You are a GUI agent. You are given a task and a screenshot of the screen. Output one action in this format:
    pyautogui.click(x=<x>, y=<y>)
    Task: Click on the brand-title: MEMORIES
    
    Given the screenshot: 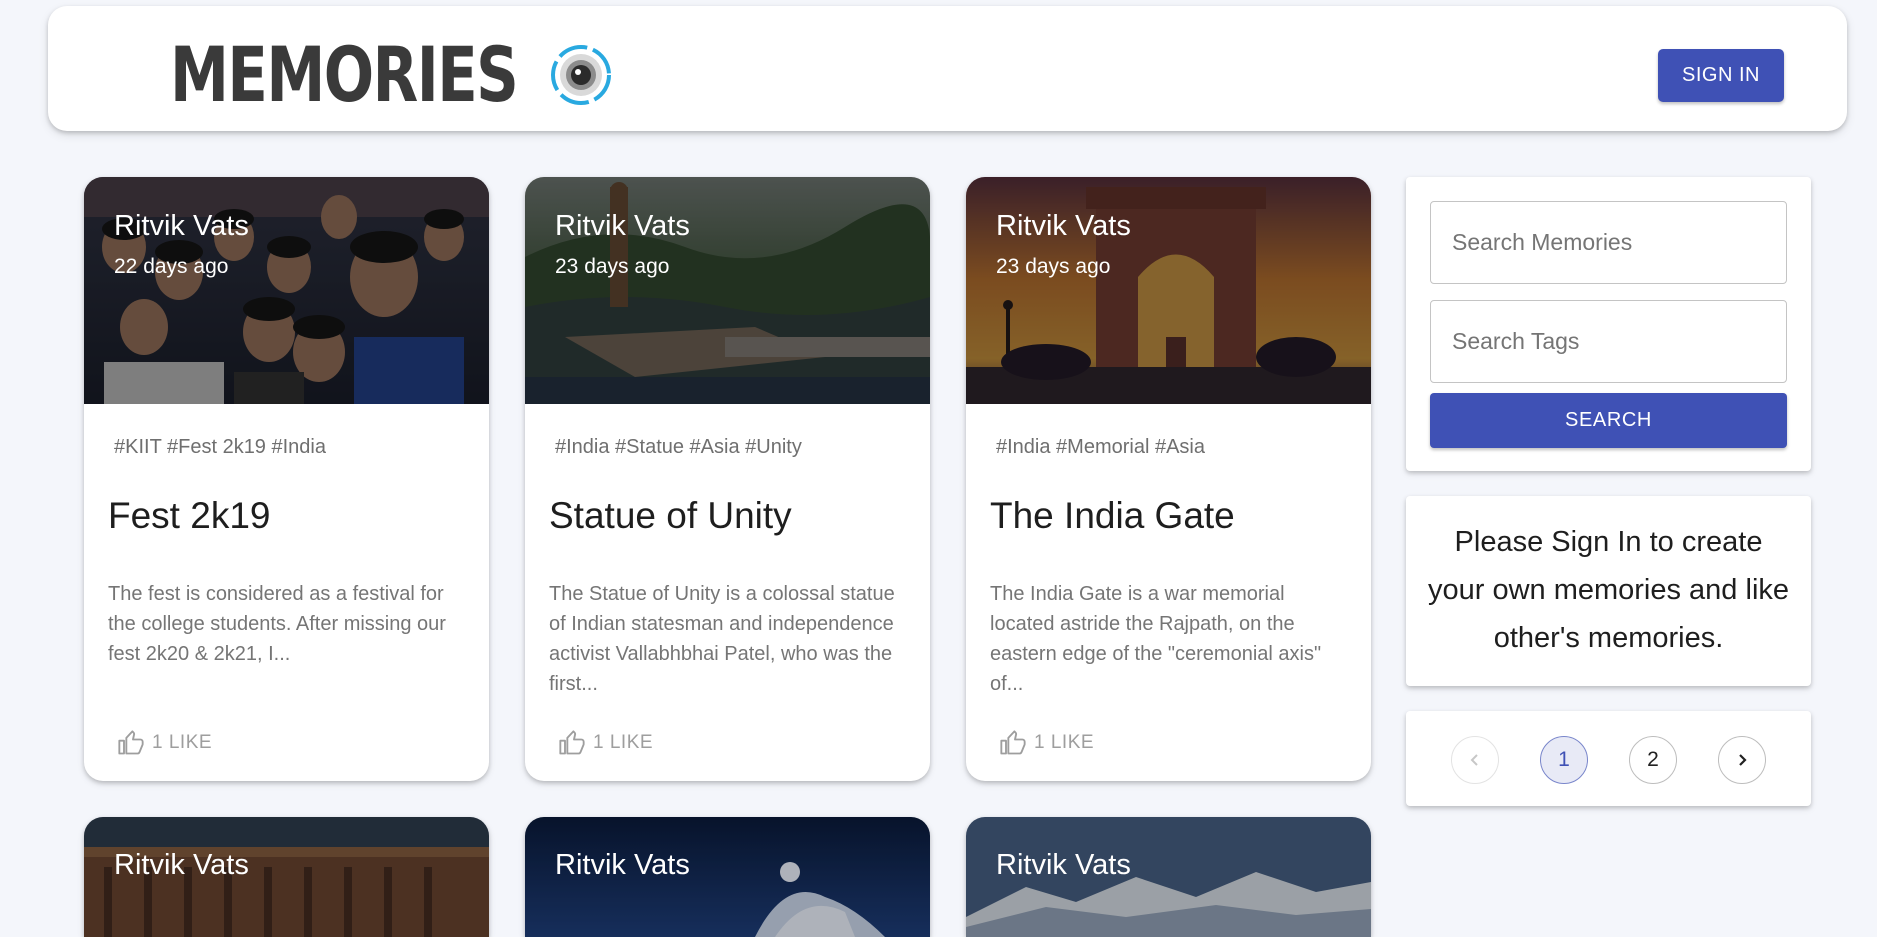 What is the action you would take?
    pyautogui.click(x=344, y=74)
    